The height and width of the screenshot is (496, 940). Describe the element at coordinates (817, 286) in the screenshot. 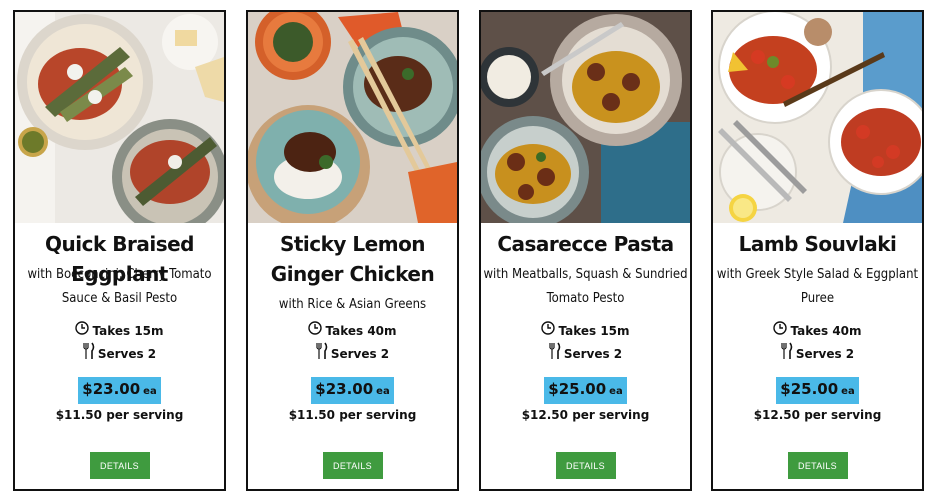

I see `recipe-subtitle: with Greek Style Salad & Eggplant Puree` at that location.